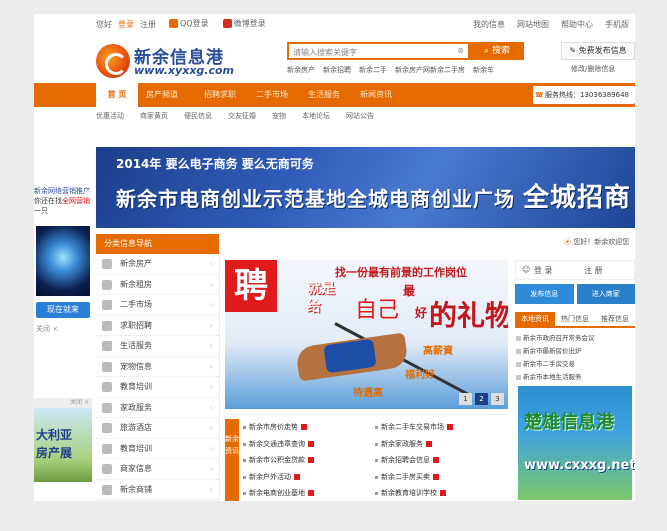 This screenshot has height=531, width=667. Describe the element at coordinates (575, 364) in the screenshot. I see `list-item: 新余市二手房交易` at that location.